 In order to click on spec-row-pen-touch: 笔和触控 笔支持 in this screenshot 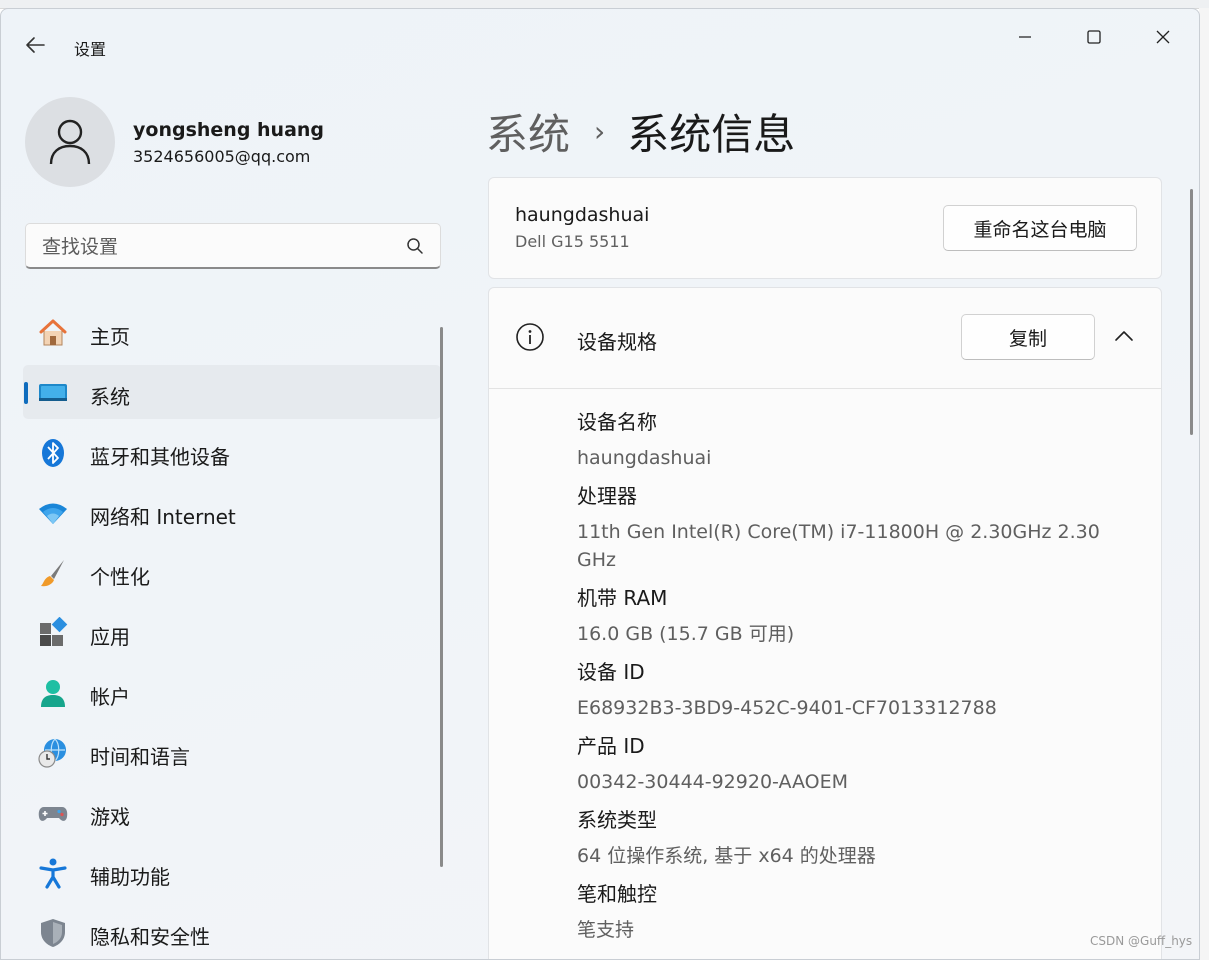, I will do `click(857, 910)`.